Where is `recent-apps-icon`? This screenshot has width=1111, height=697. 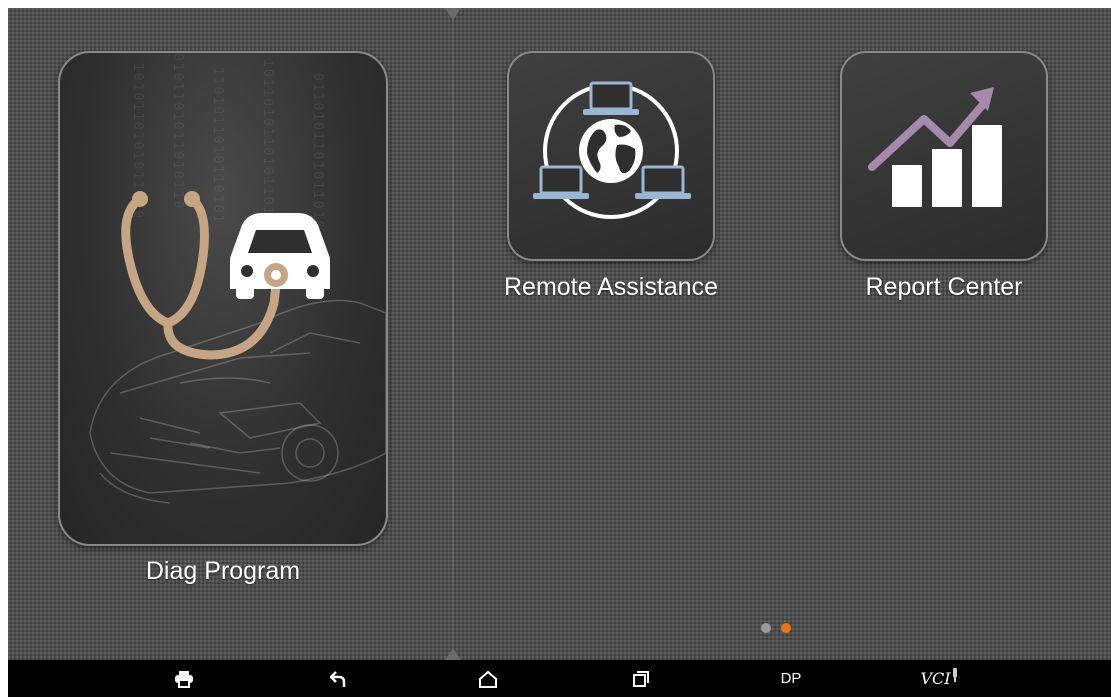 recent-apps-icon is located at coordinates (641, 678).